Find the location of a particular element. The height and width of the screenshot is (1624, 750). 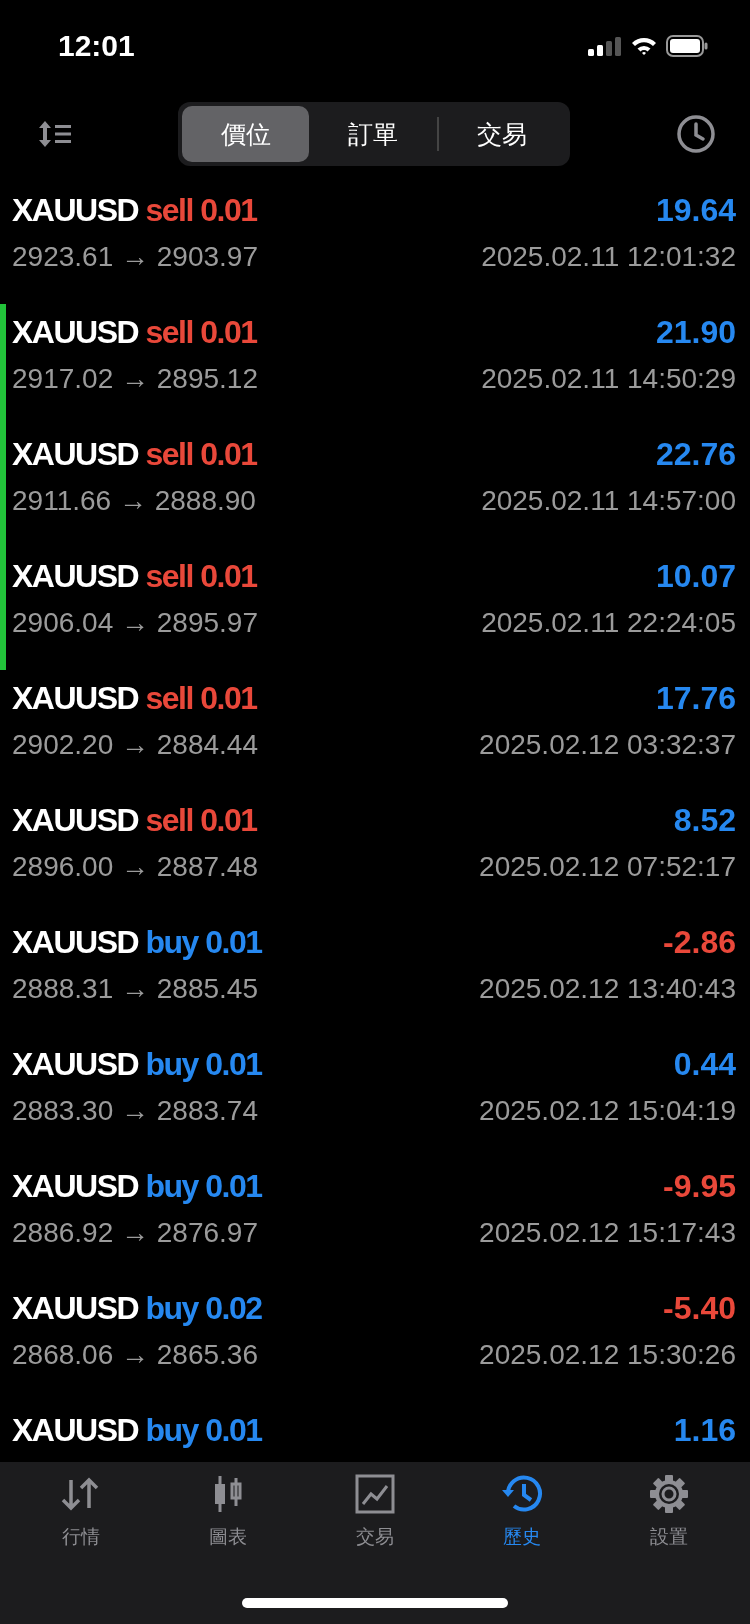

sort-icon is located at coordinates (55, 134).